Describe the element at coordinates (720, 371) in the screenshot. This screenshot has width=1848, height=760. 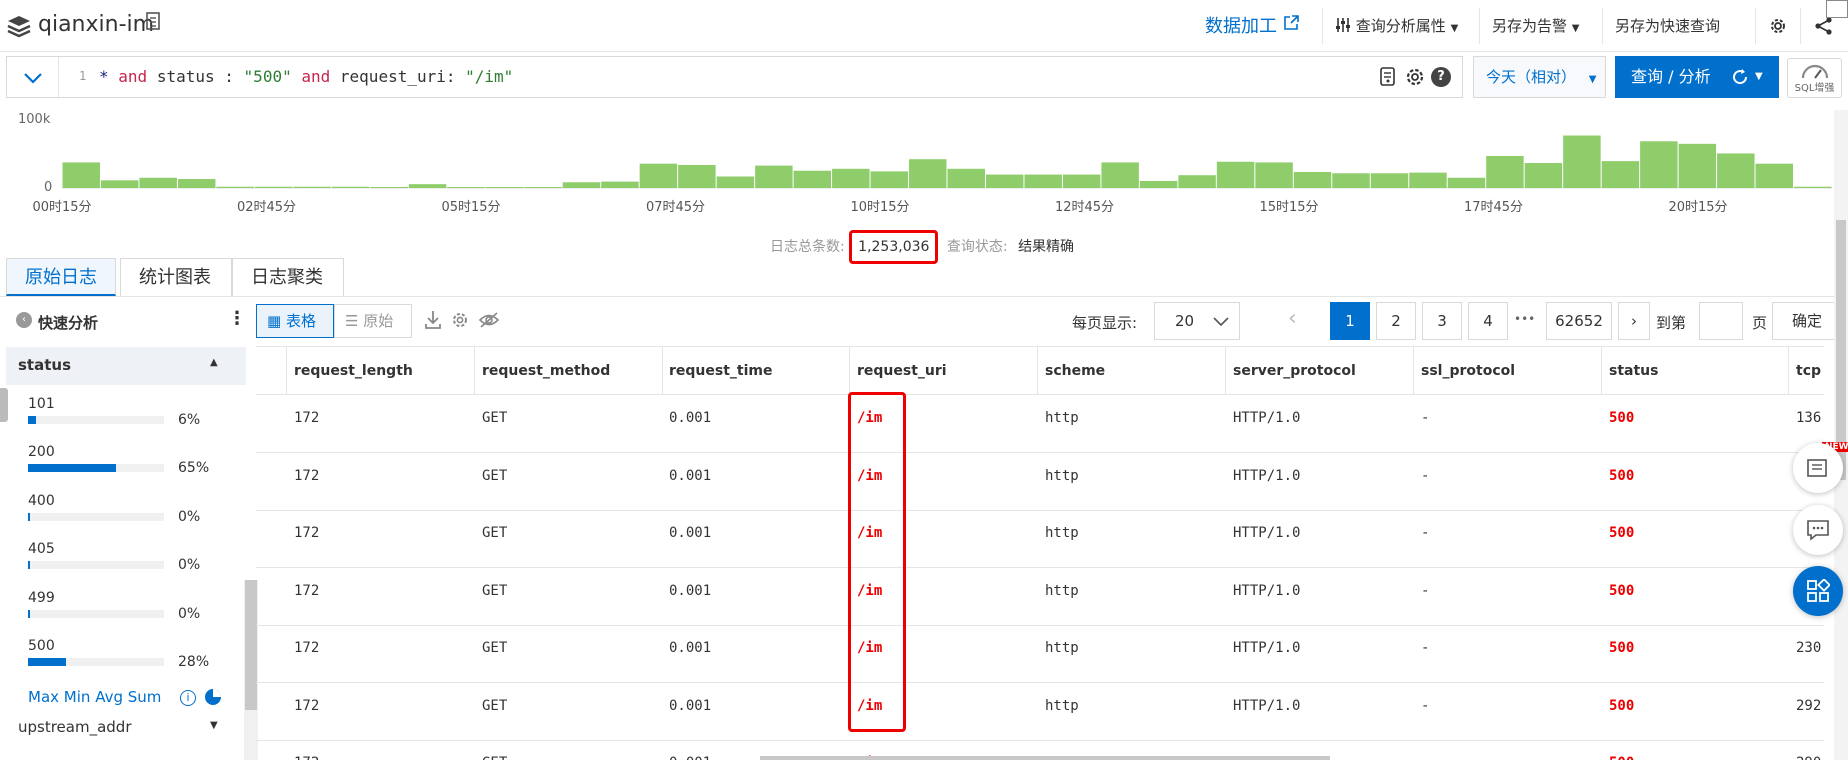
I see `column-header: request_time` at that location.